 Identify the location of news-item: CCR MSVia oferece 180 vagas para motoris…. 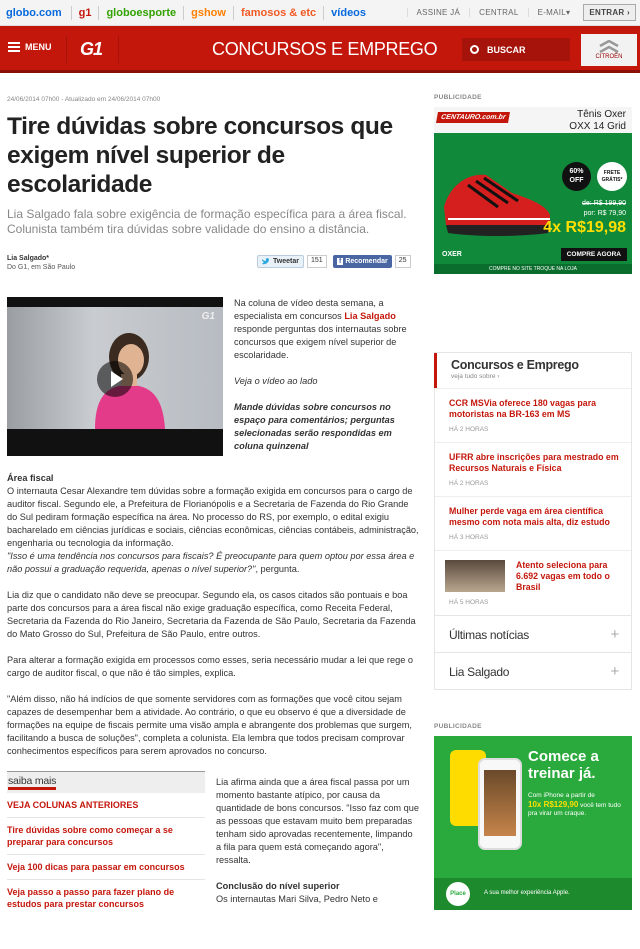
(533, 415).